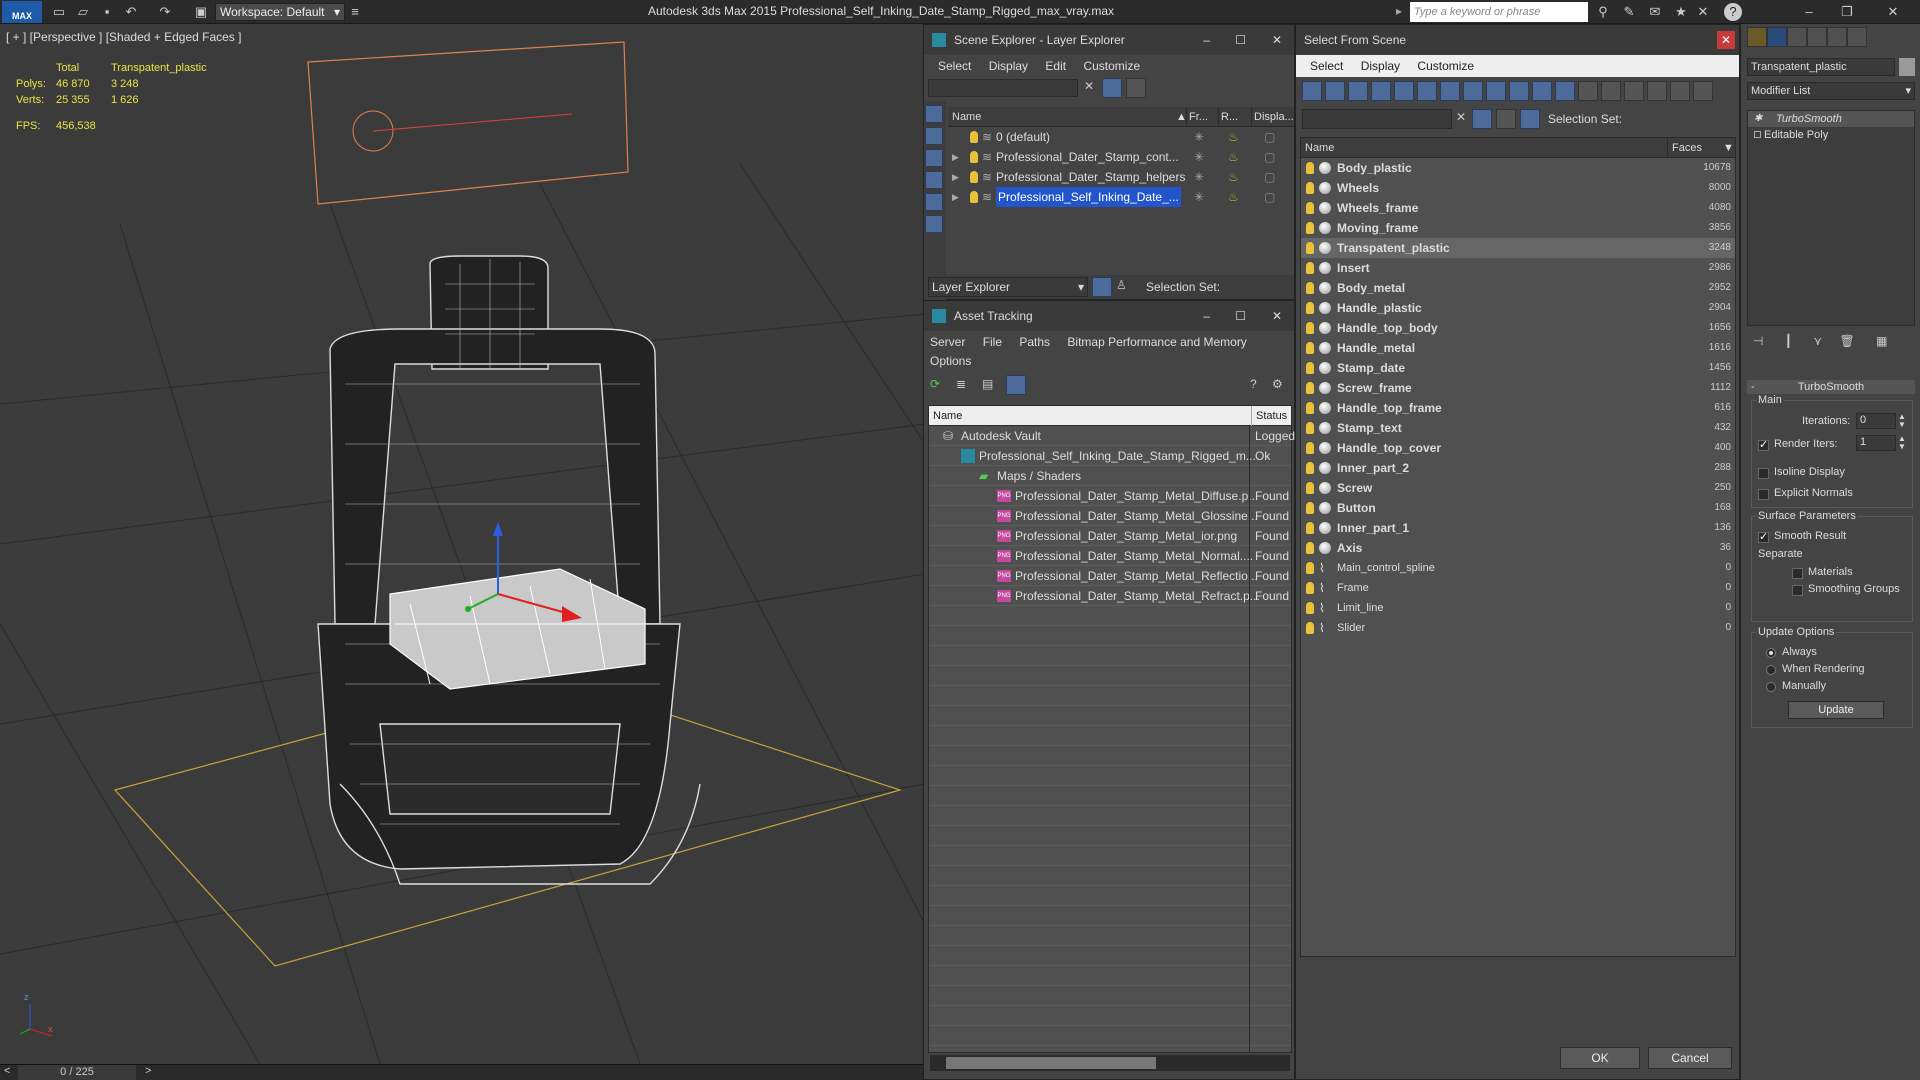 The image size is (1920, 1080). What do you see at coordinates (1680, 91) in the screenshot?
I see `filter-funnel-icon` at bounding box center [1680, 91].